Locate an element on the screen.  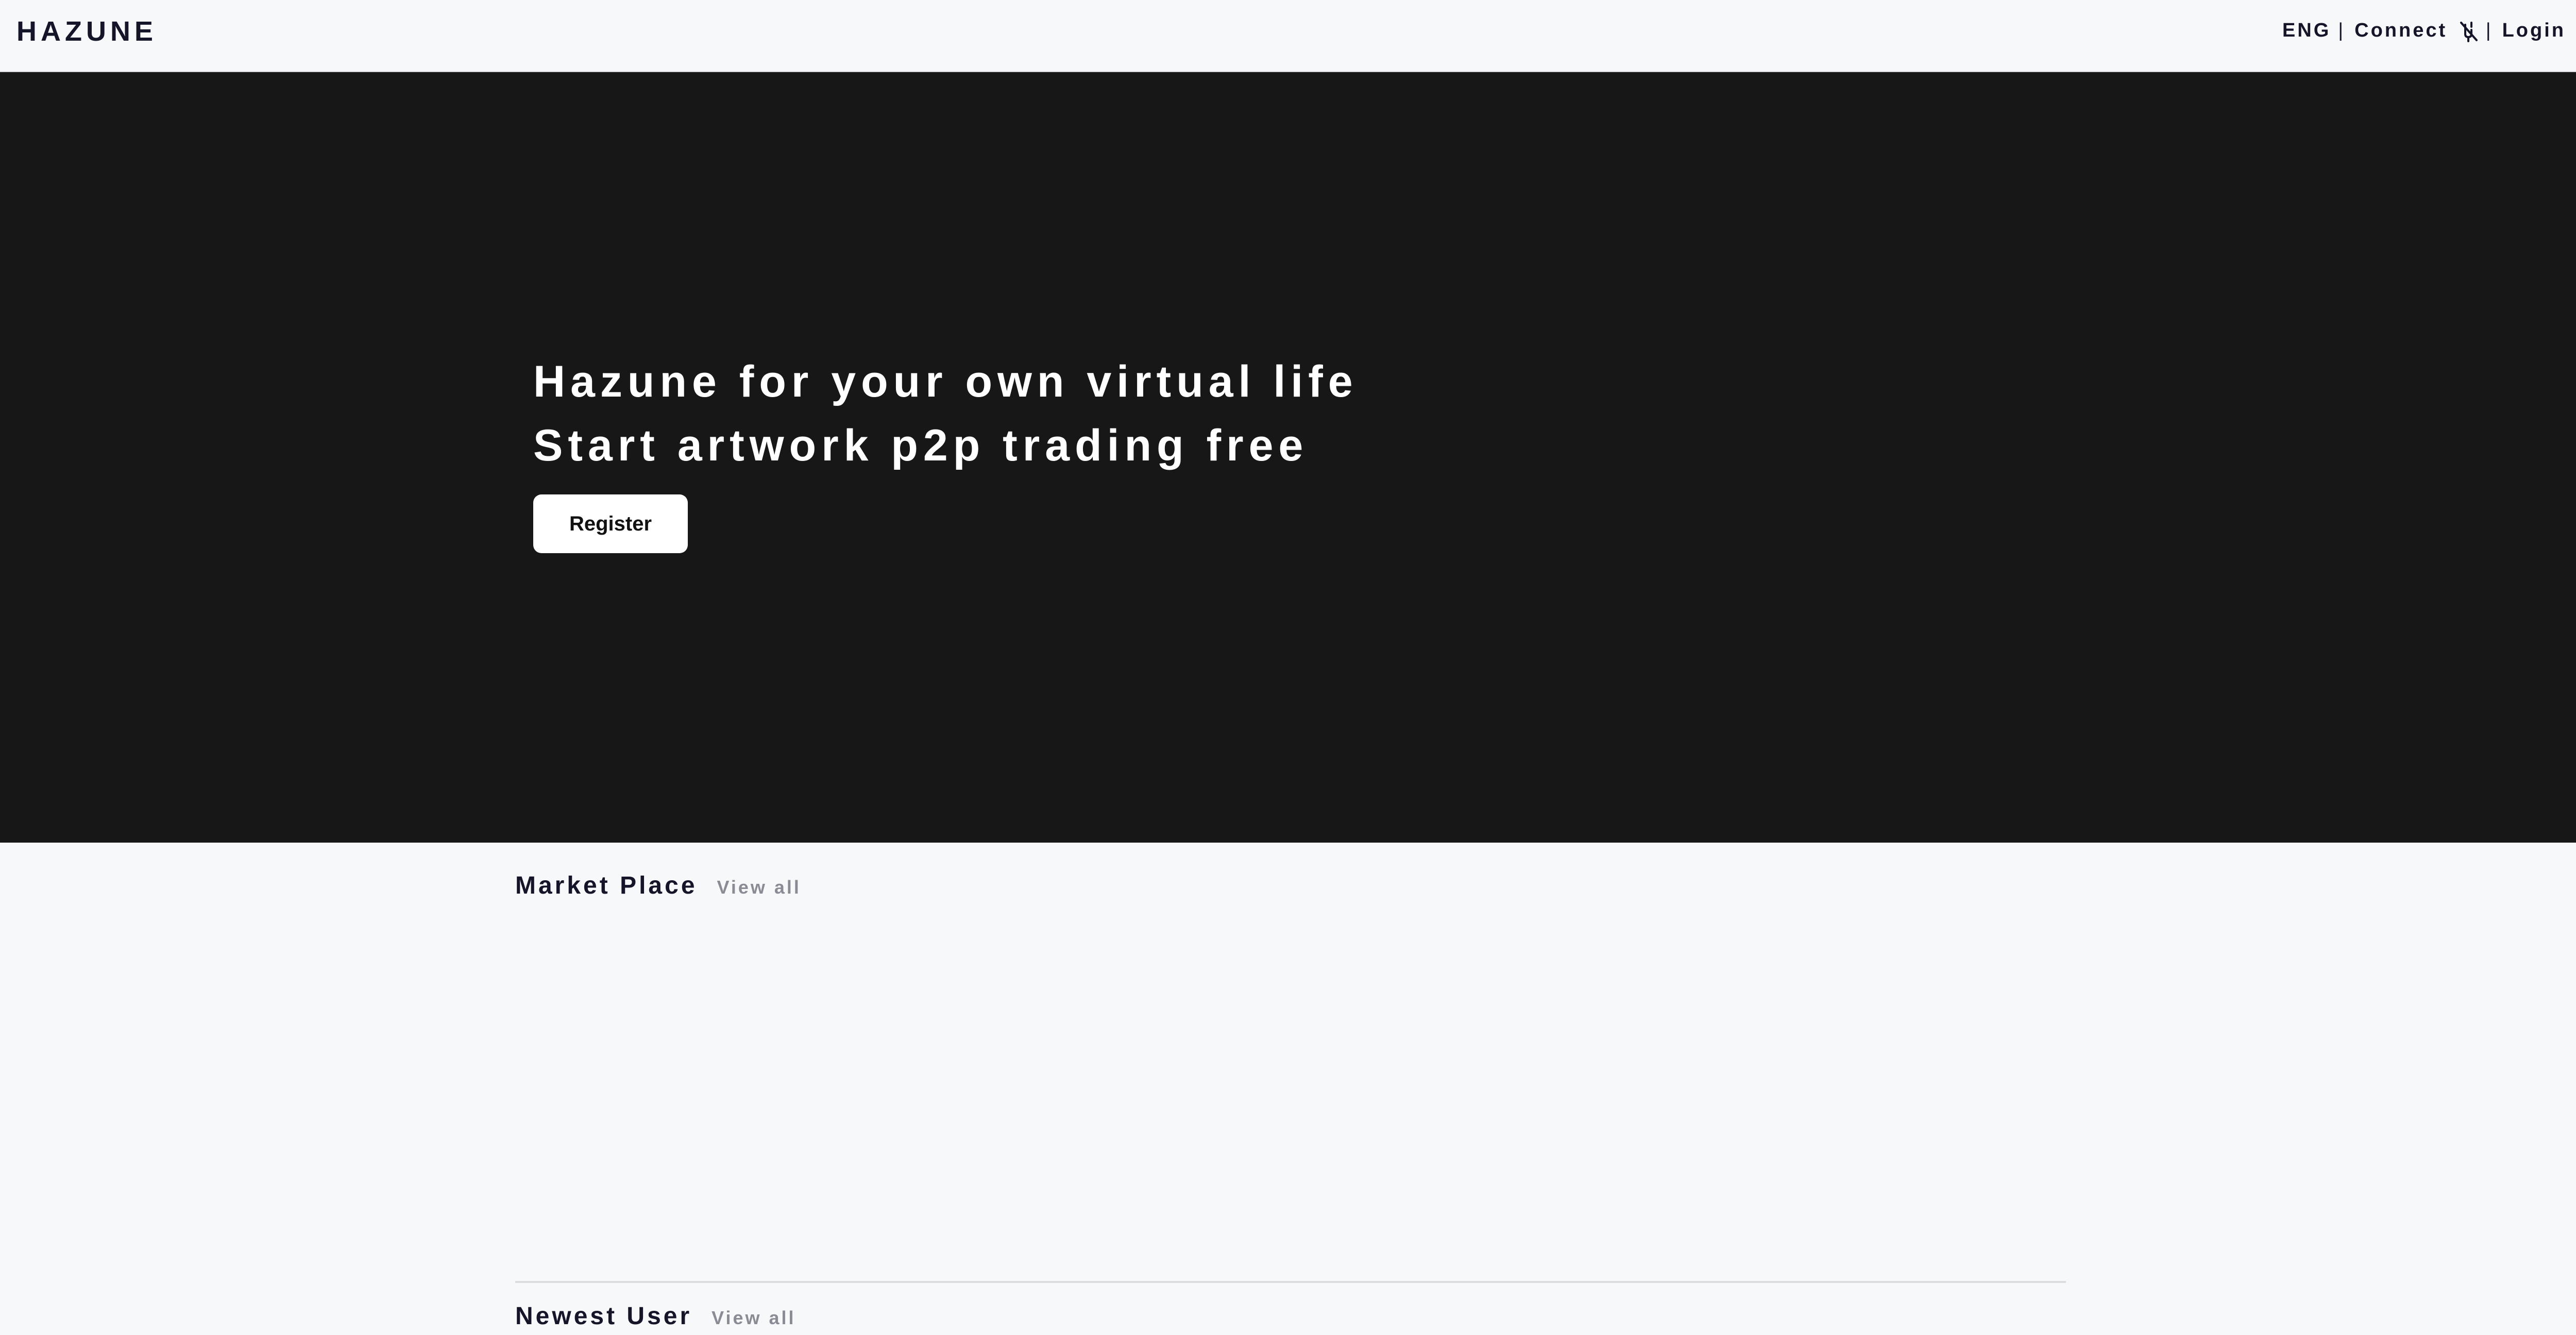
connect-label: Connect is located at coordinates (2401, 30).